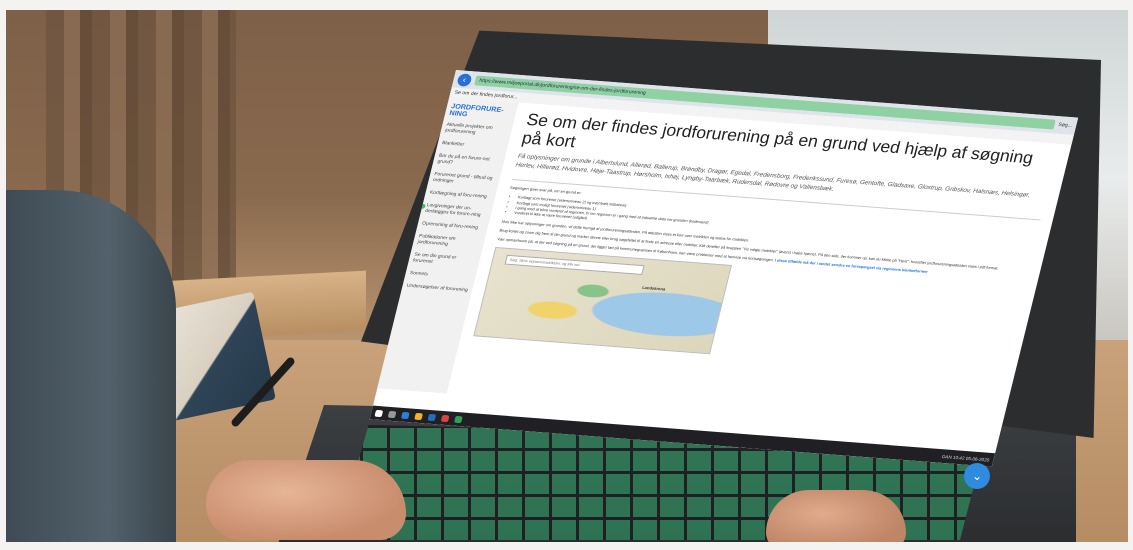  Describe the element at coordinates (379, 413) in the screenshot. I see `windows-start-icon` at that location.